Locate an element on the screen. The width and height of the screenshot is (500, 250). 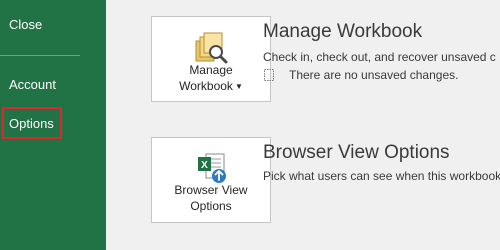
browser-view-options-button: X Browser View Options is located at coordinates (211, 180).